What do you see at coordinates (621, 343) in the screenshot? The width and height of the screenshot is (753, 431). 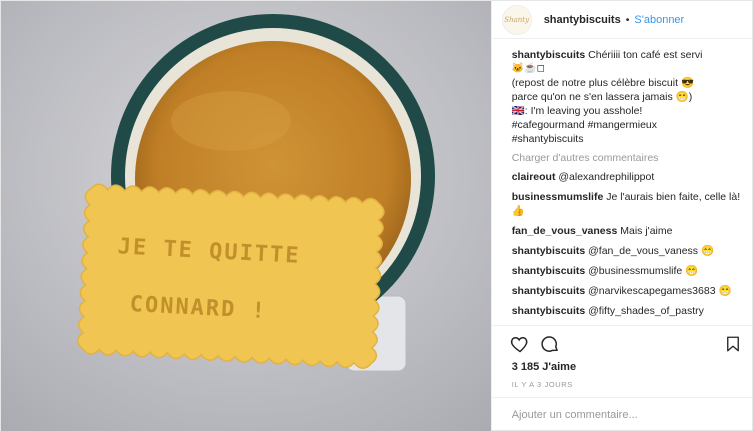 I see `action-bar` at bounding box center [621, 343].